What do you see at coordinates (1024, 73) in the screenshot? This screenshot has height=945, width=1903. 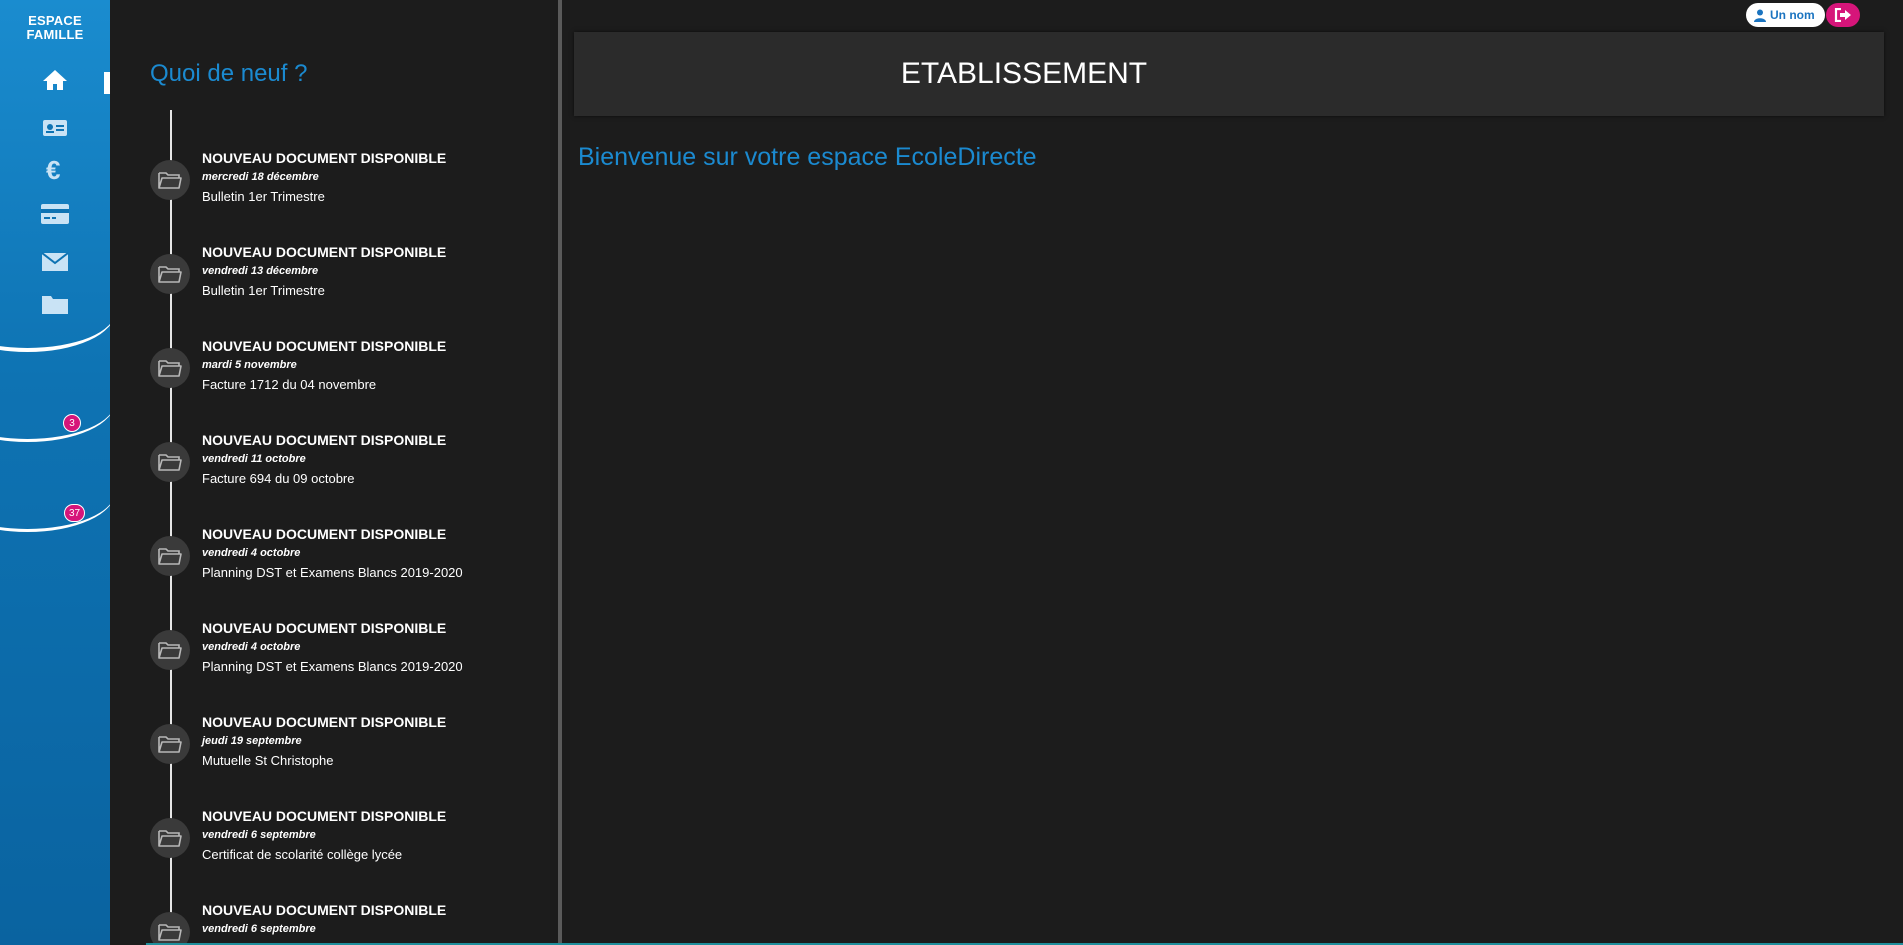 I see `etablissement-title: ETABLISSEMENT` at bounding box center [1024, 73].